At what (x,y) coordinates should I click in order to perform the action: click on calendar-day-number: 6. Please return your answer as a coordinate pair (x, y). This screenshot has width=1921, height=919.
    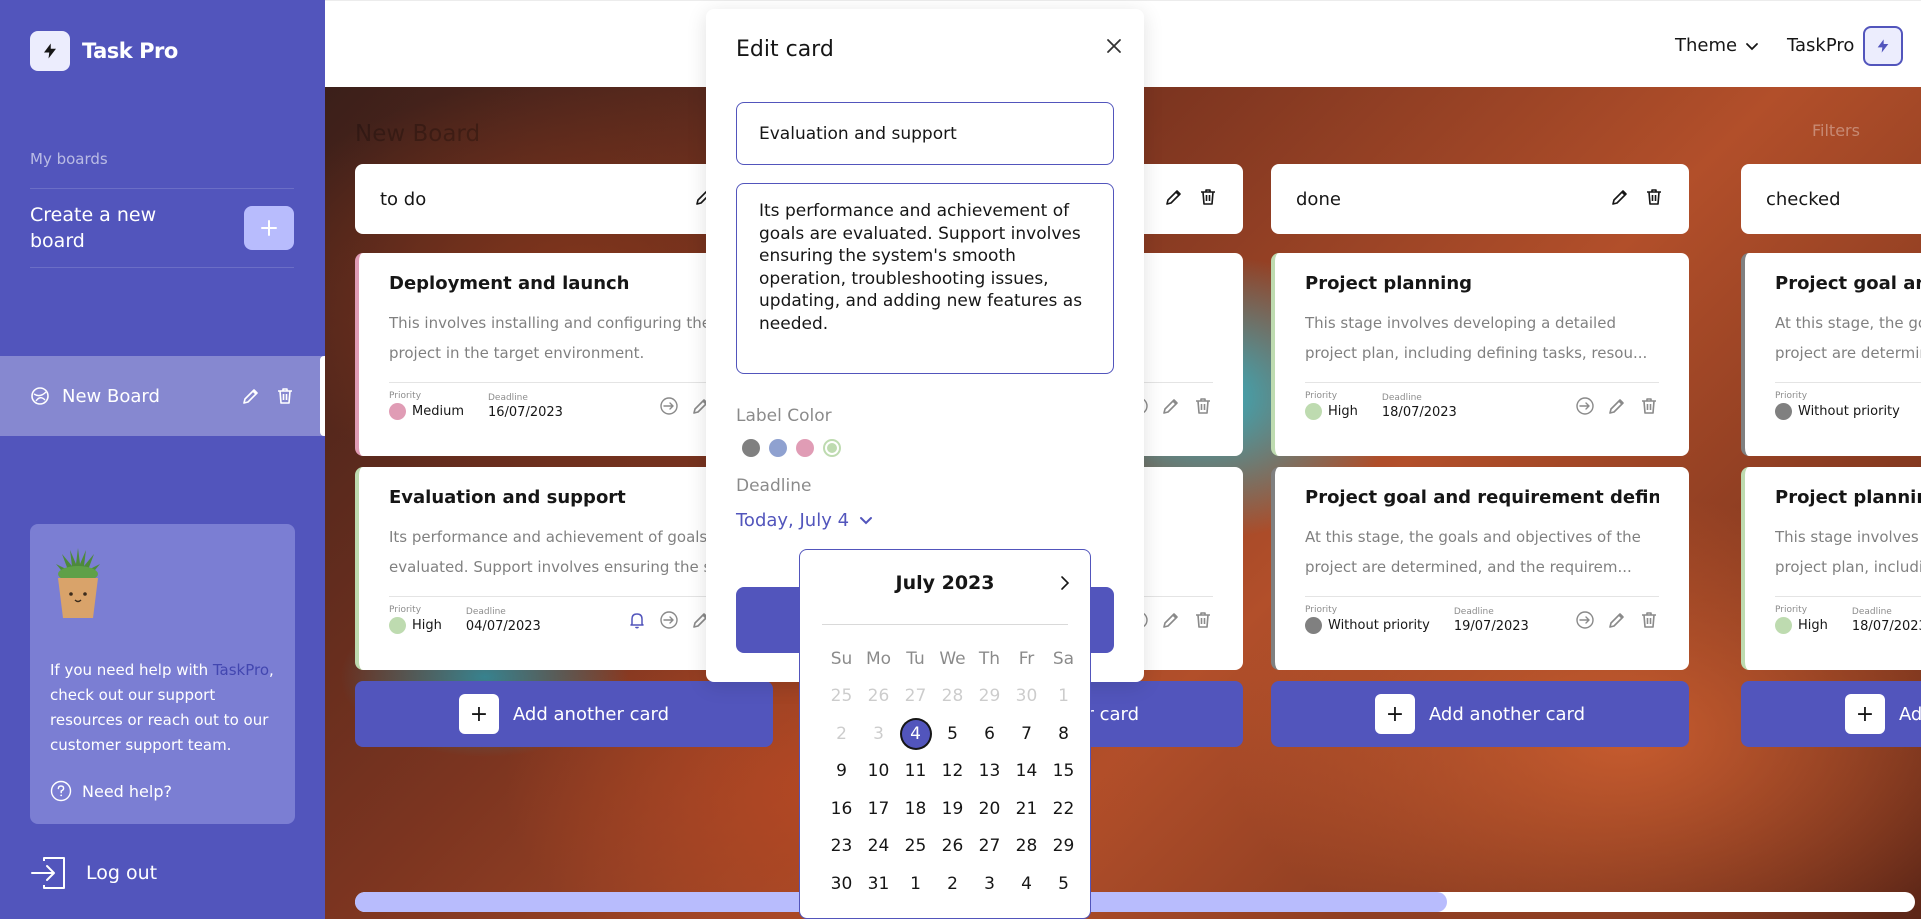
    Looking at the image, I should click on (989, 733).